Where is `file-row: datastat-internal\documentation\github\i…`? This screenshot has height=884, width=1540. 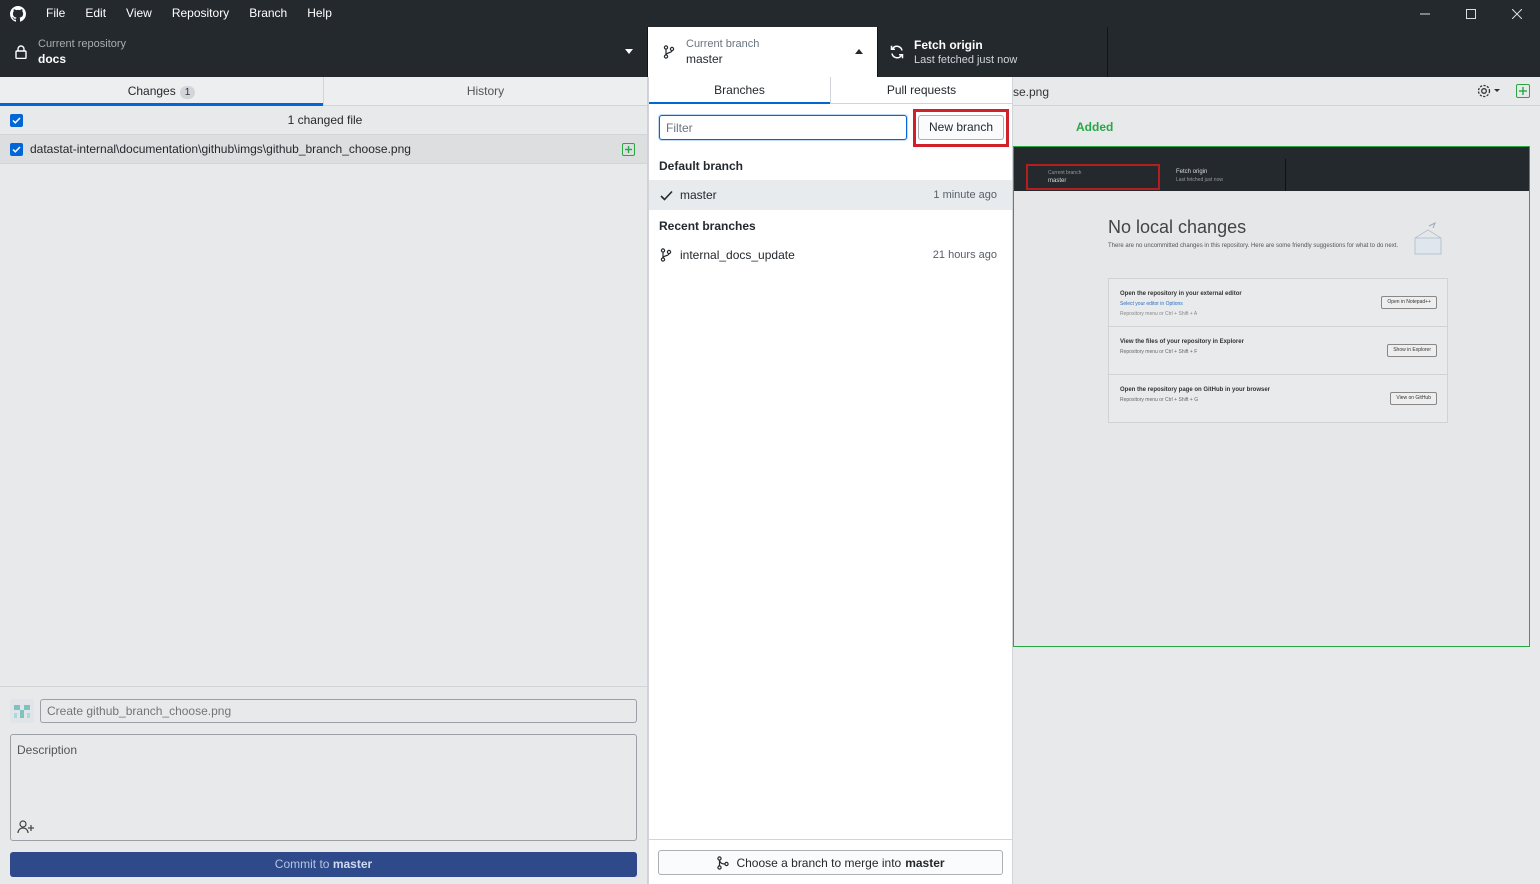 file-row: datastat-internal\documentation\github\i… is located at coordinates (323, 149).